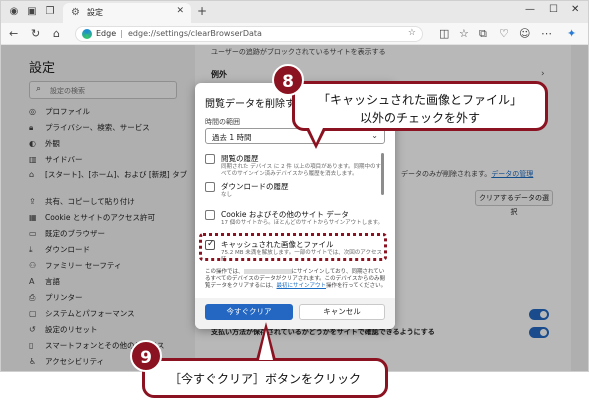  Describe the element at coordinates (249, 312) in the screenshot. I see `clear-now-button: 今すぐクリア` at that location.